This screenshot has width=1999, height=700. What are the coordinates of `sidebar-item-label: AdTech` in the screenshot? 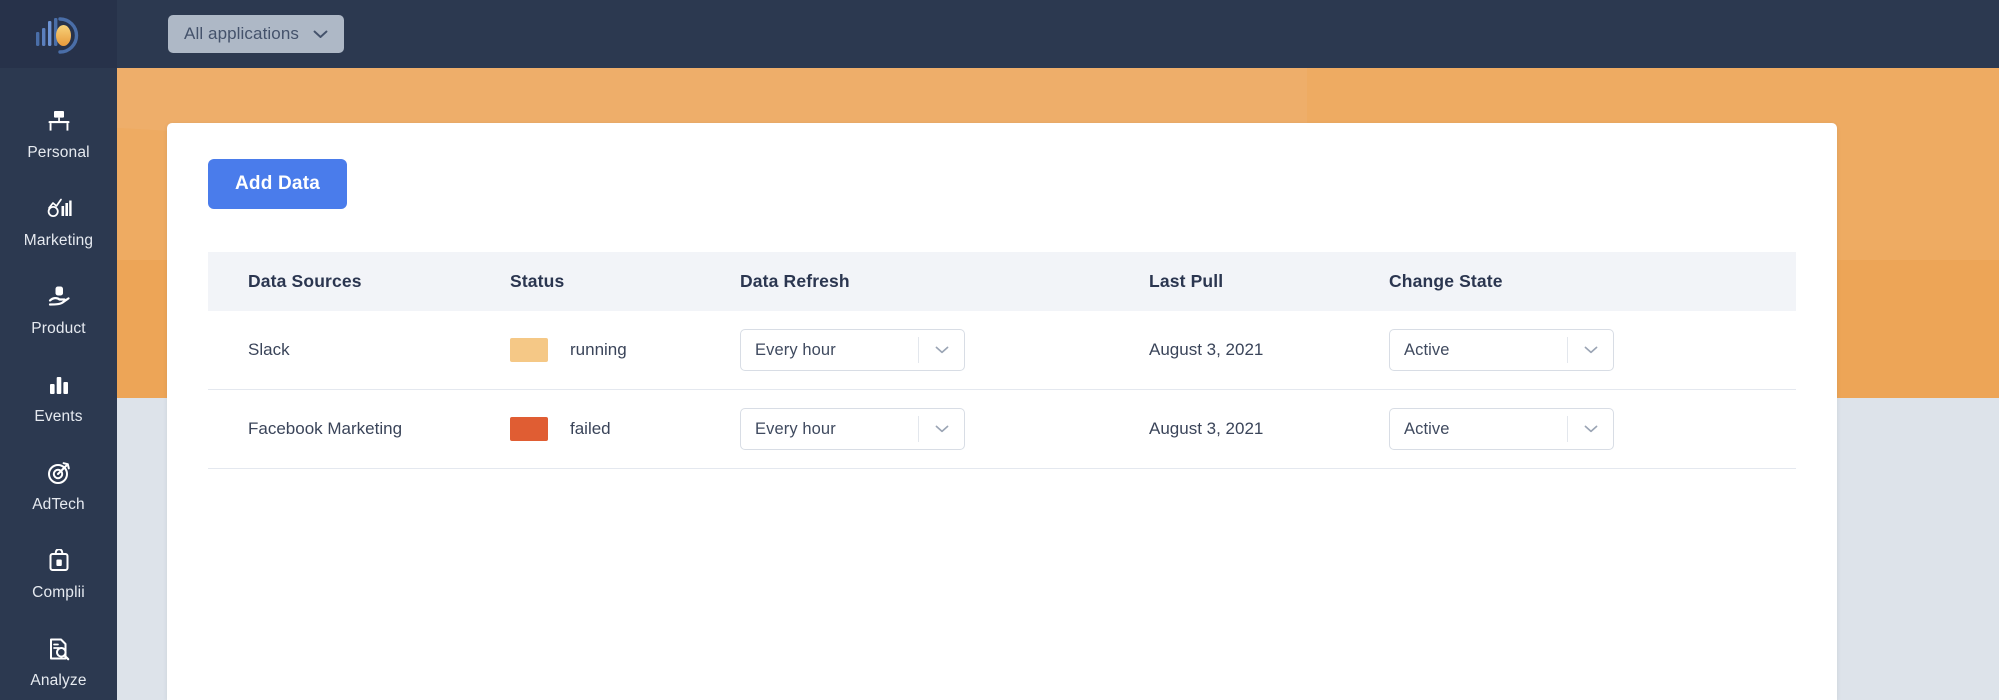 It's located at (58, 505).